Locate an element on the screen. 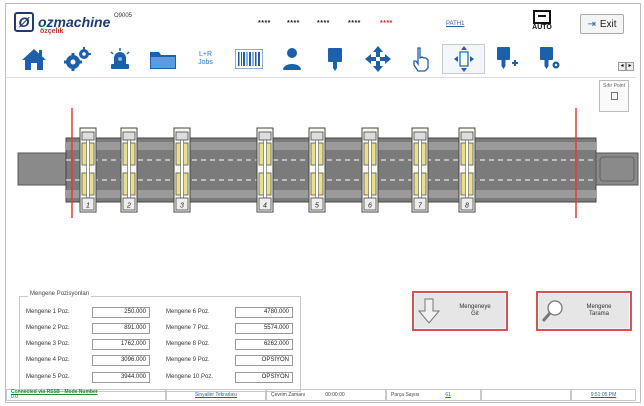 The width and height of the screenshot is (644, 406). toolbar: L+R Jobs is located at coordinates (291, 59).